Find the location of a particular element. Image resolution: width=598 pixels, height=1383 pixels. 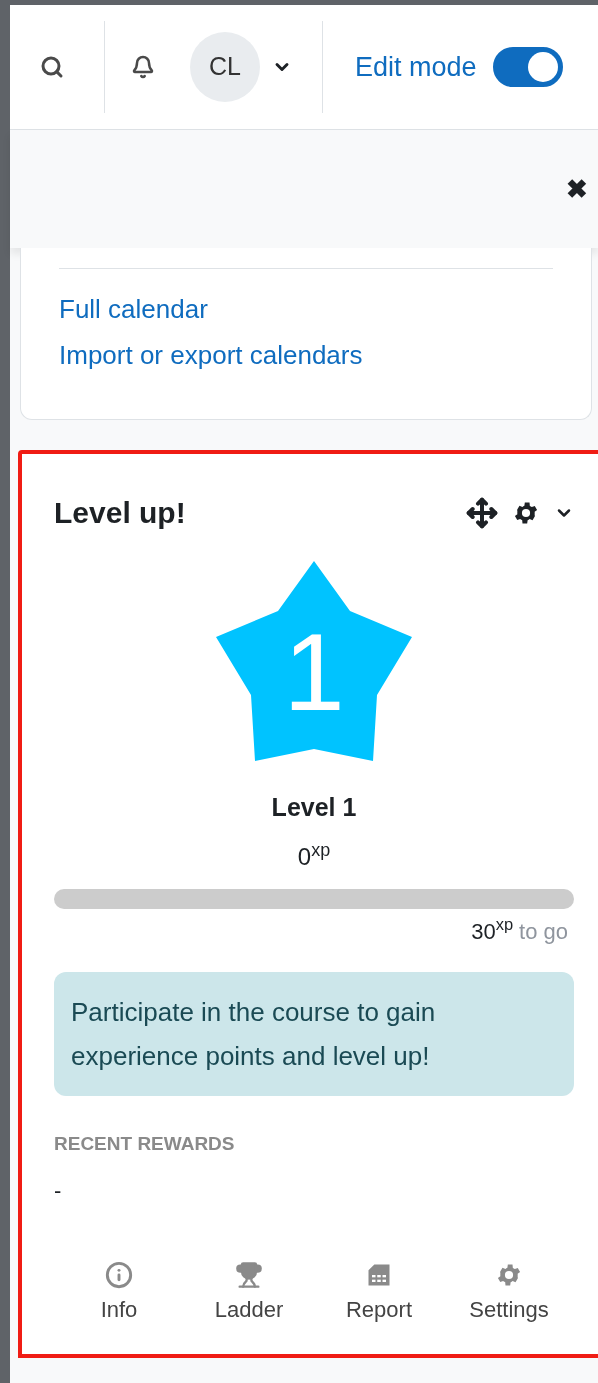

rewards-heading: RECENT REWARDS is located at coordinates (145, 1143).